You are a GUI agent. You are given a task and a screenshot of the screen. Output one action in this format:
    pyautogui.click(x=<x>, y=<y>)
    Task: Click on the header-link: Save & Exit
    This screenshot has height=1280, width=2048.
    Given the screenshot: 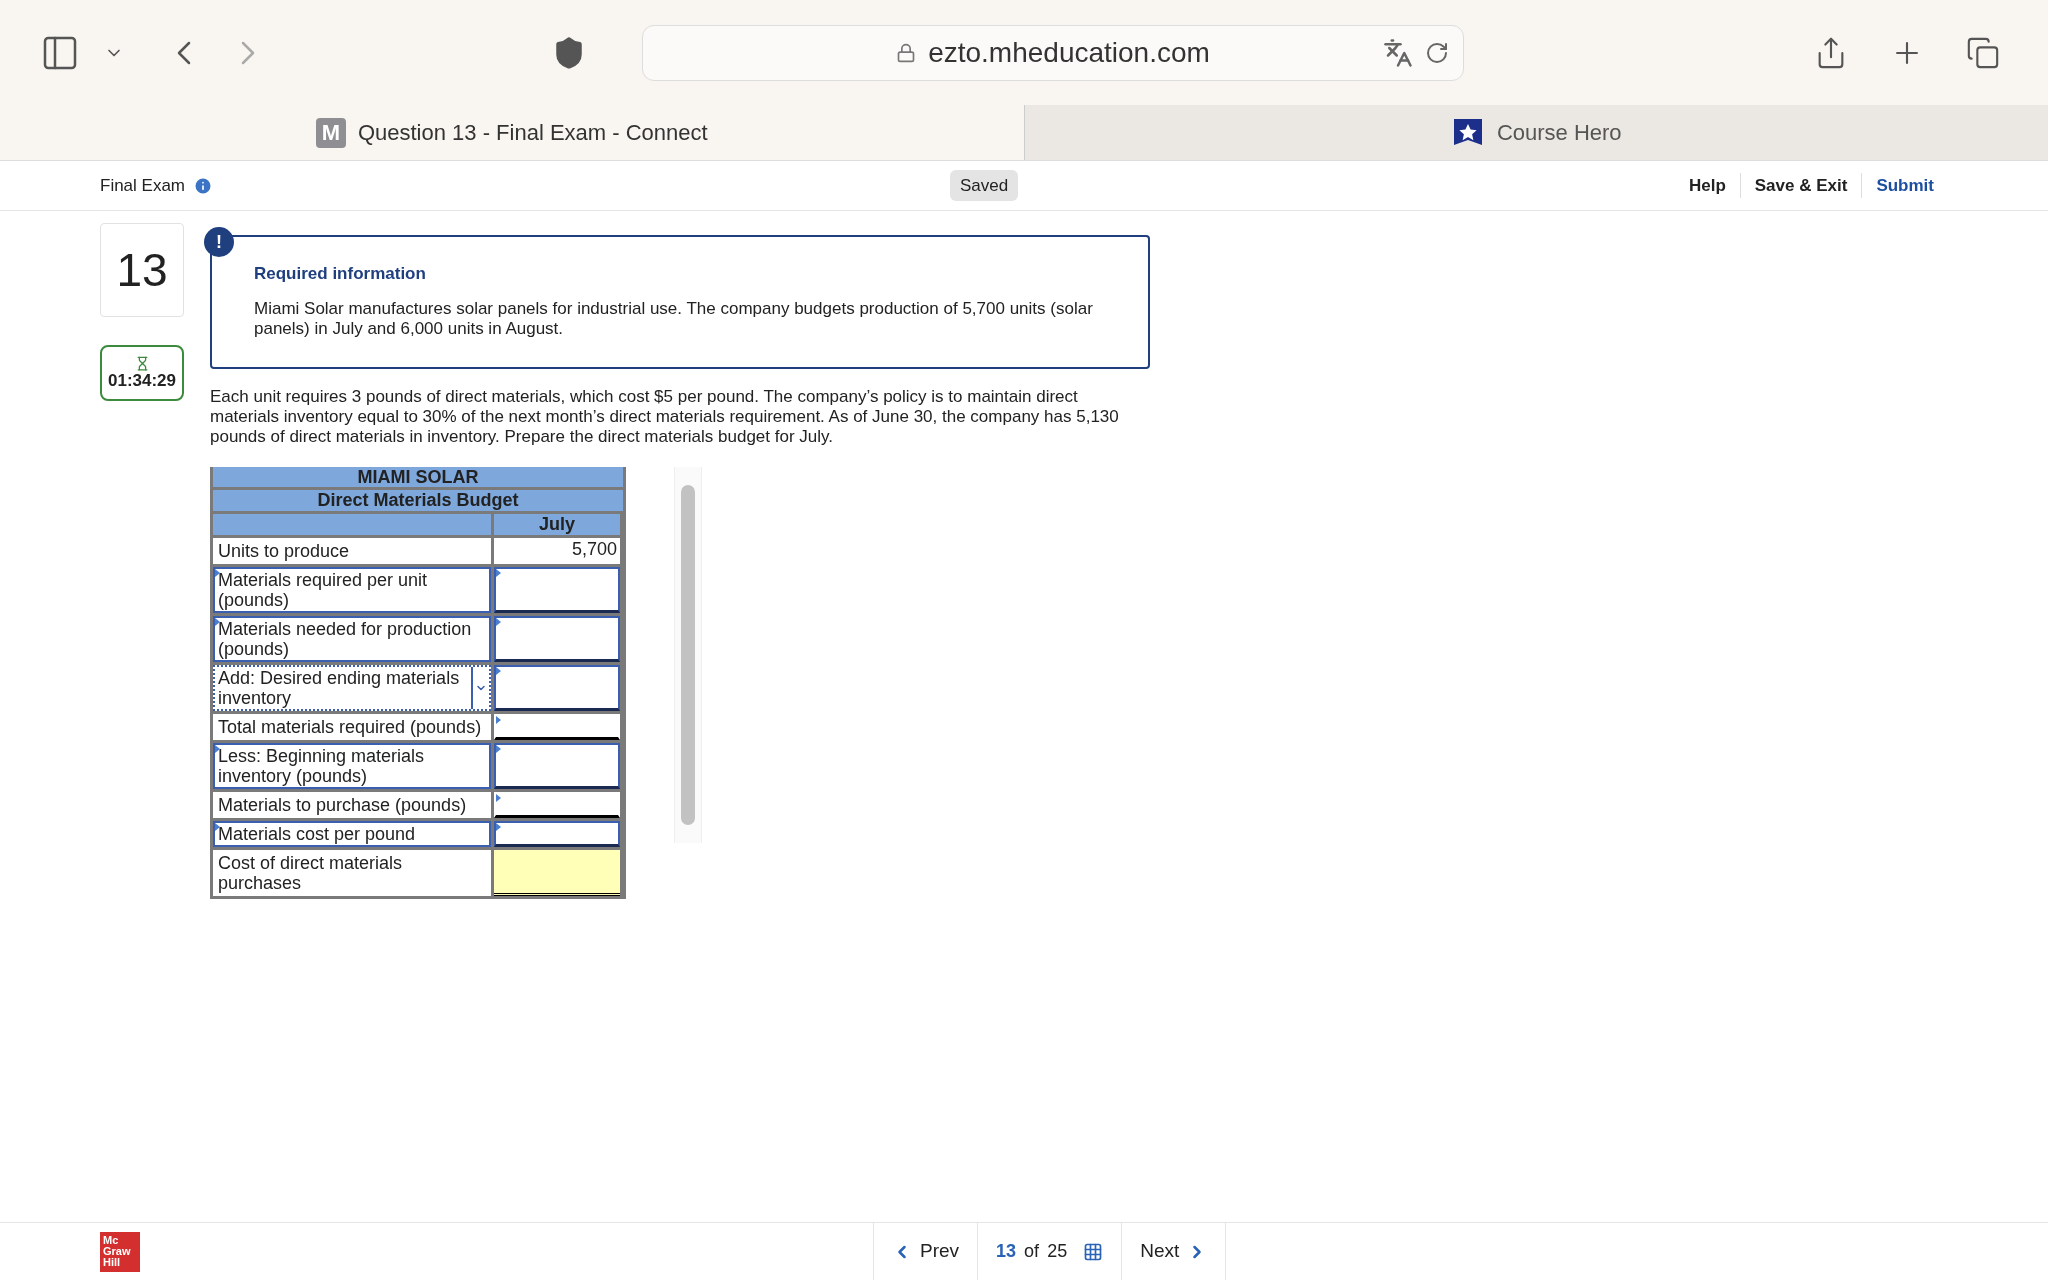 What is the action you would take?
    pyautogui.click(x=1800, y=185)
    